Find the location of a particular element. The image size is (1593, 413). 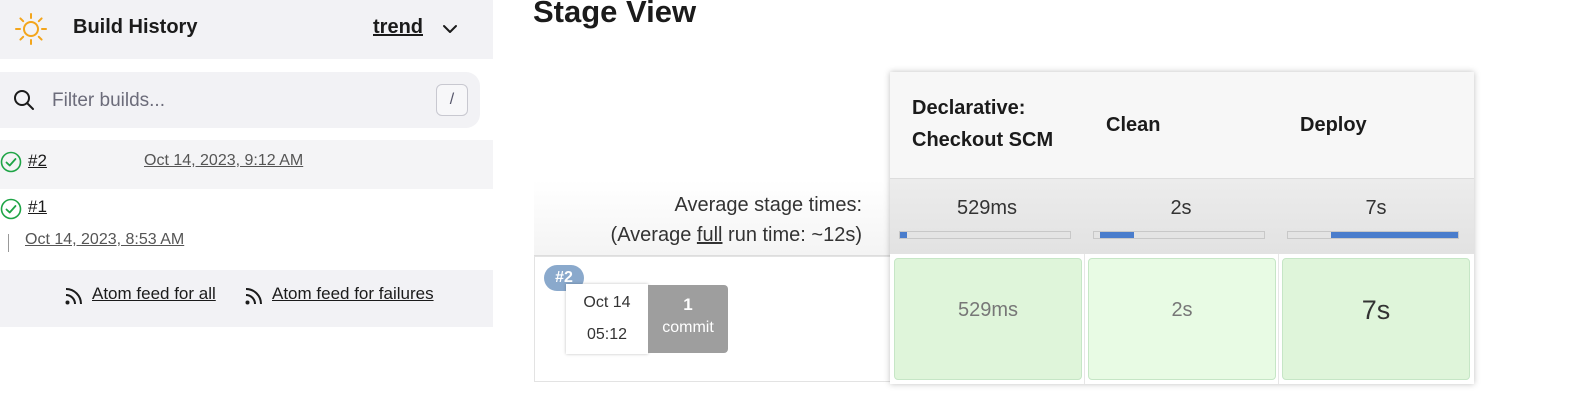

stage-average-time: 2s is located at coordinates (1181, 208).